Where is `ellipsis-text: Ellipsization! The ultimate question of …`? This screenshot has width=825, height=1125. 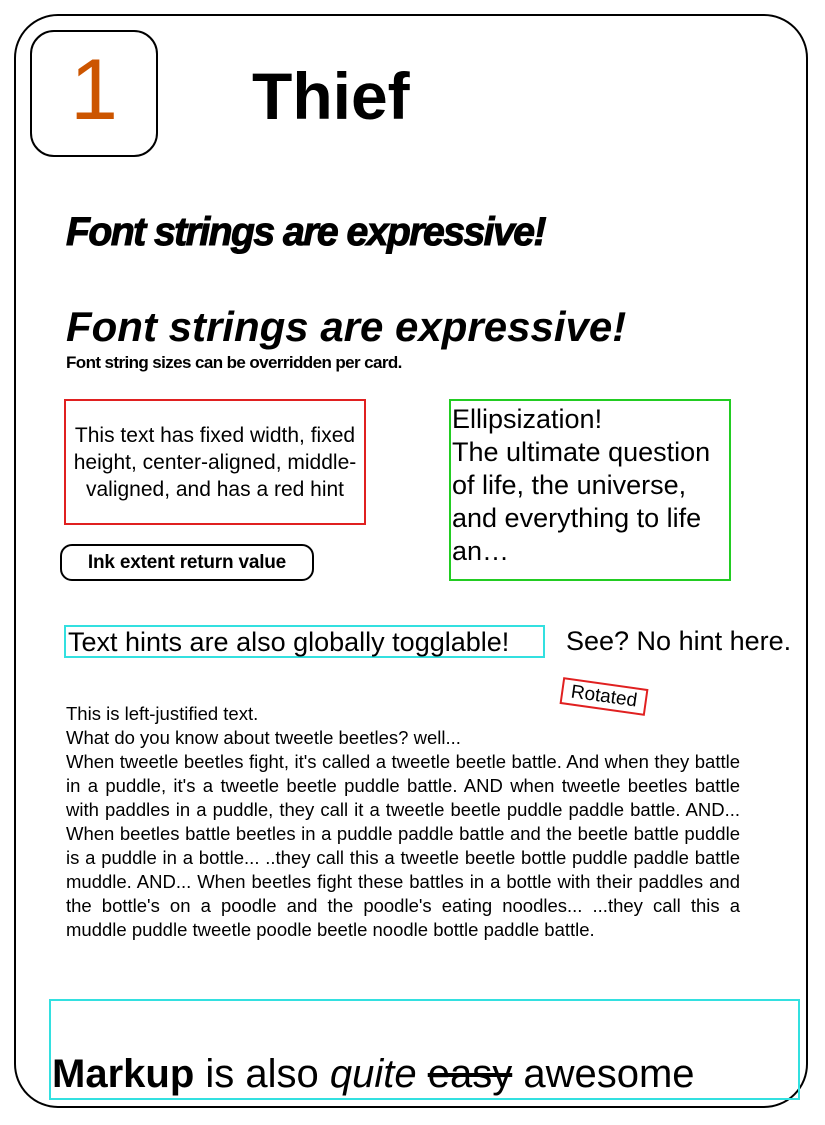
ellipsis-text: Ellipsization! The ultimate question of … is located at coordinates (581, 485).